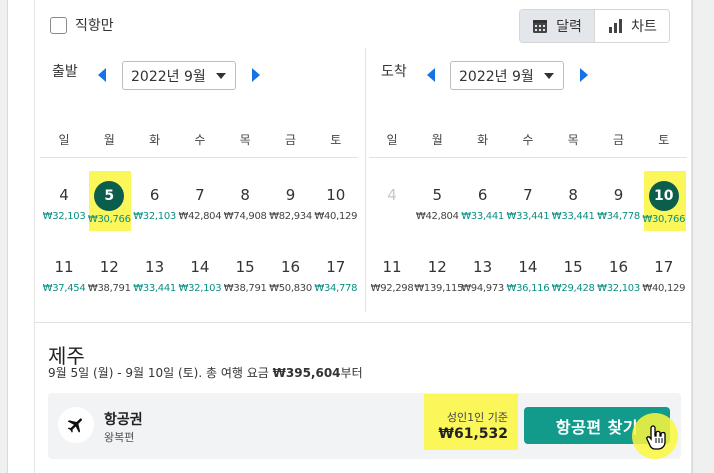 This screenshot has width=714, height=473. Describe the element at coordinates (632, 26) in the screenshot. I see `chart-view-button: 차트` at that location.